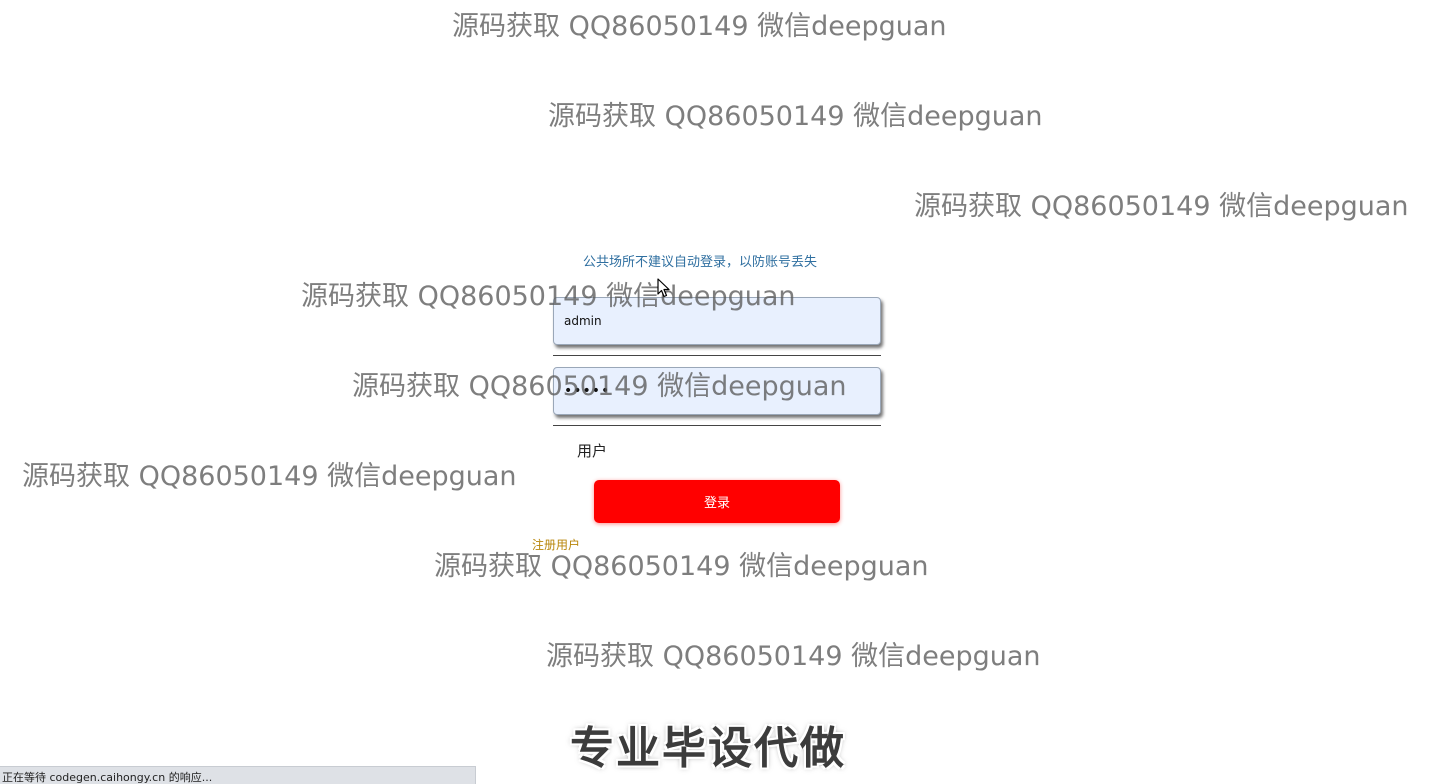  Describe the element at coordinates (700, 262) in the screenshot. I see `auto-login-notice: 公共场所不建议自动登录，以防账号丢失` at that location.